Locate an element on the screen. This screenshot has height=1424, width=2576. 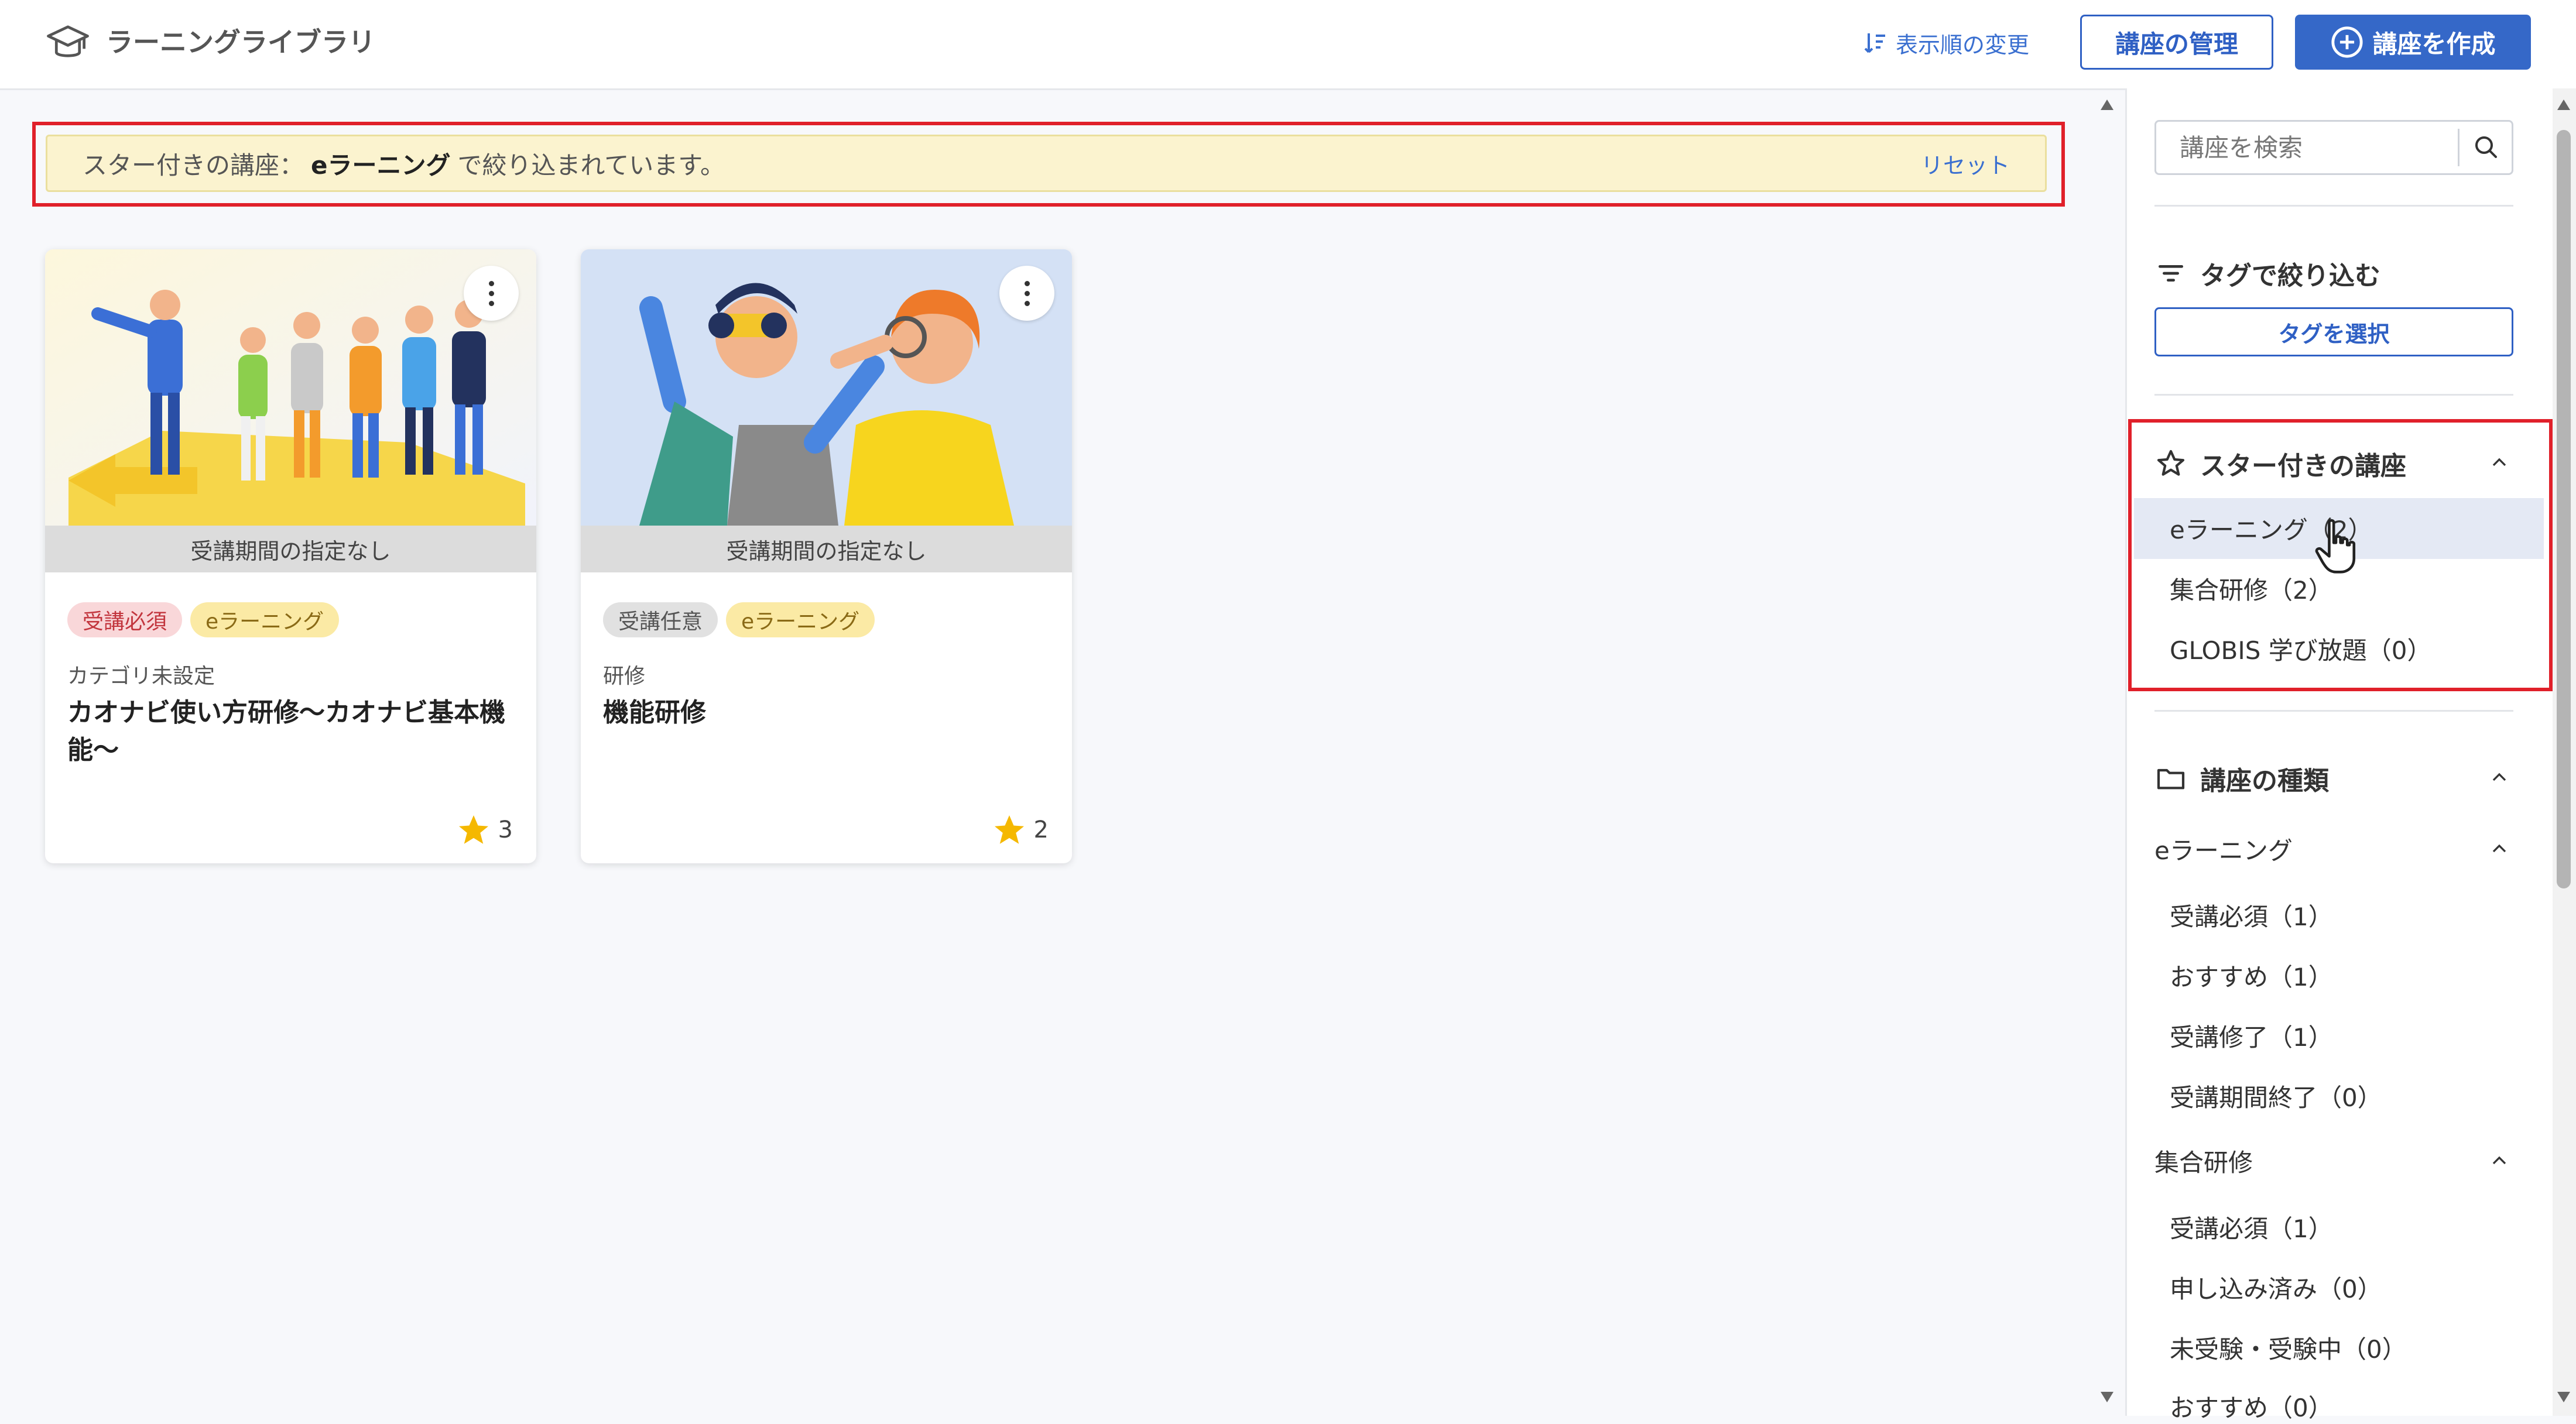
filter-banner: スター付きの講座： eラーニング で絞り込まれています。 リセット is located at coordinates (1046, 163).